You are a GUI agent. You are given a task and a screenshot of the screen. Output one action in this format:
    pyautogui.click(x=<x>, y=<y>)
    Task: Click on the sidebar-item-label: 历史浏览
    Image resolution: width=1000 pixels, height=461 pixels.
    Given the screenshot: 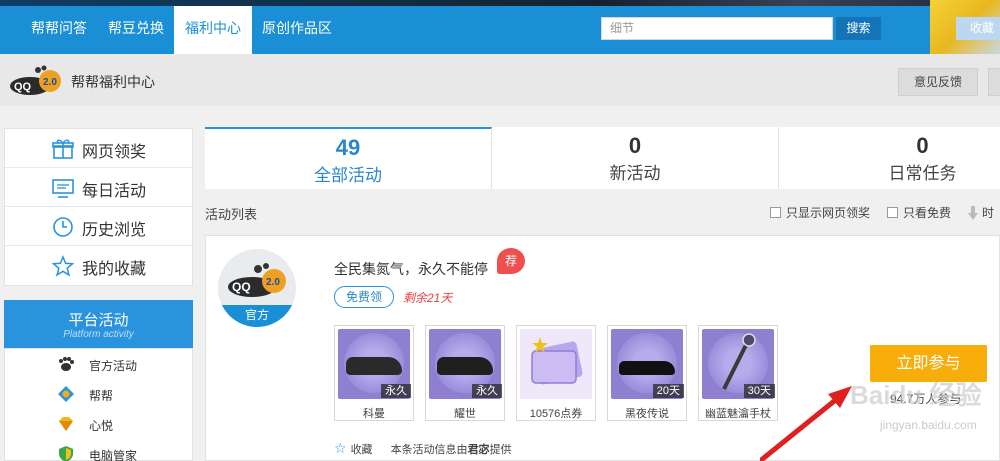 What is the action you would take?
    pyautogui.click(x=114, y=230)
    